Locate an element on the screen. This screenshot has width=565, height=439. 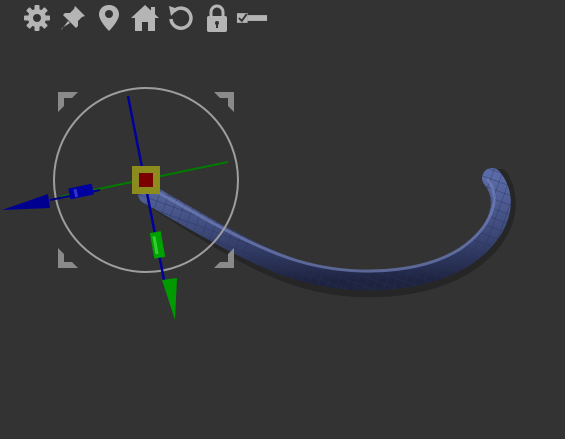
viewport-toolbar is located at coordinates (144, 18).